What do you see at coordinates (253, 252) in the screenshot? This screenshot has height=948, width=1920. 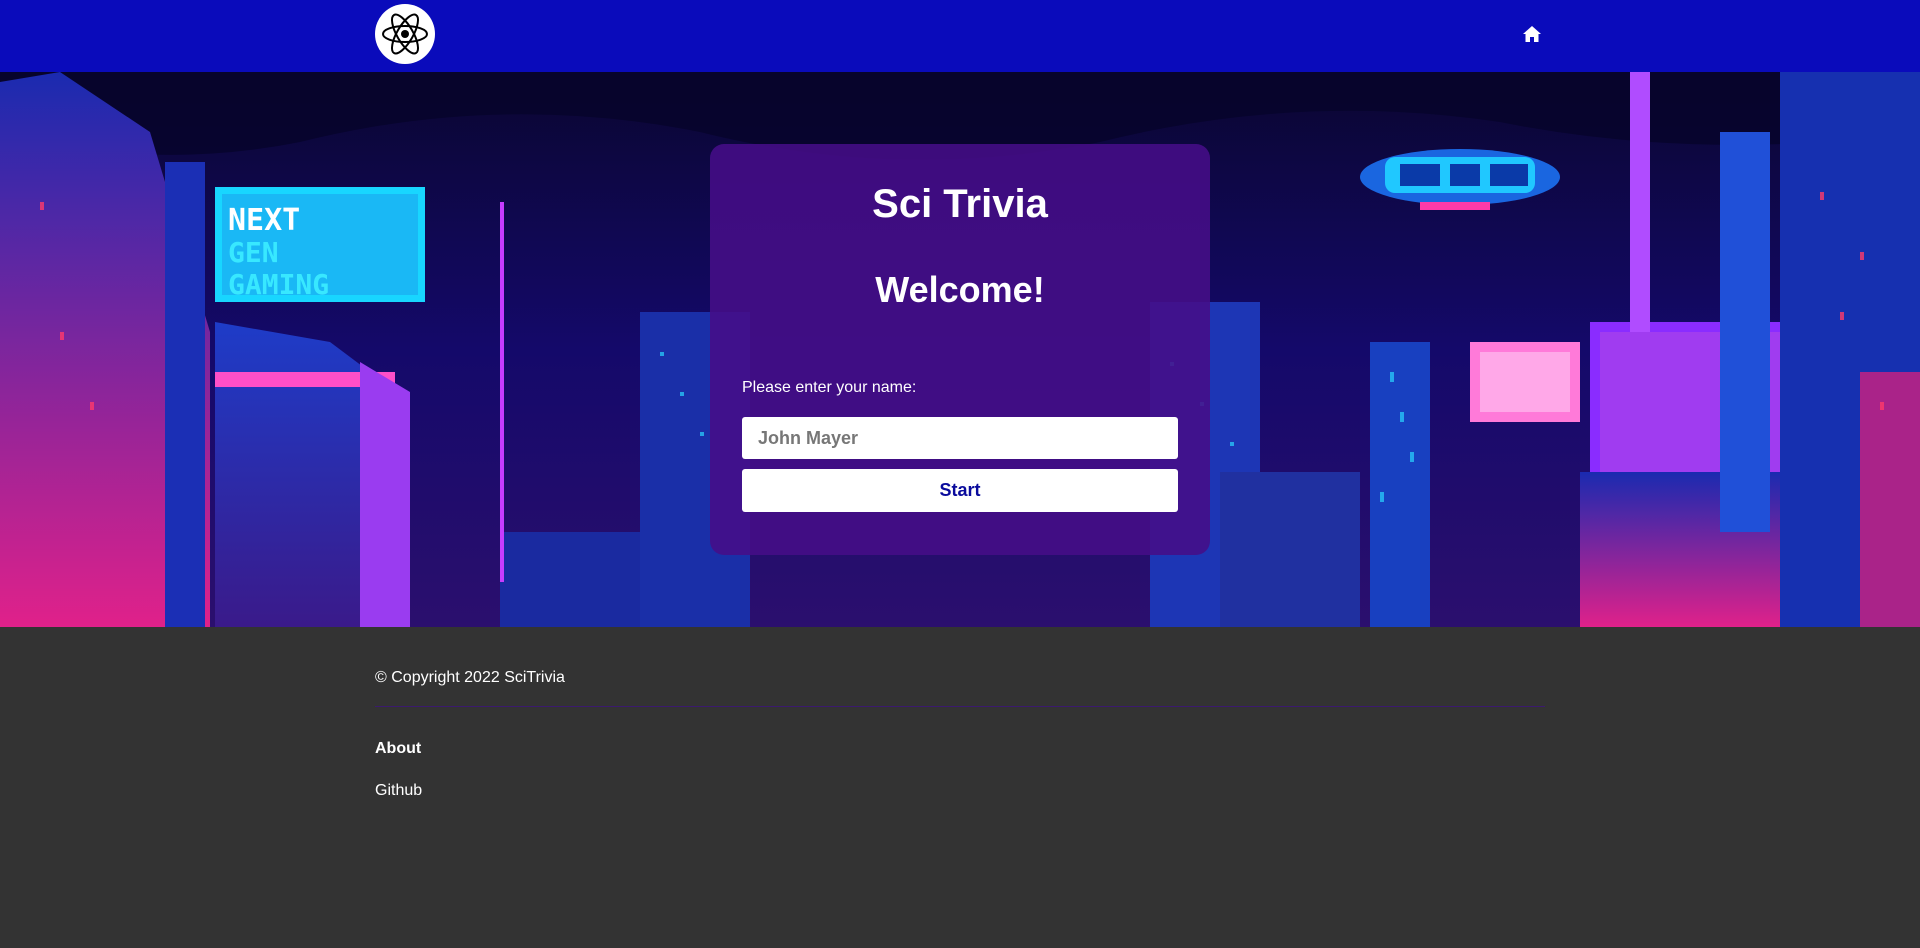 I see `svg-text: GEN` at bounding box center [253, 252].